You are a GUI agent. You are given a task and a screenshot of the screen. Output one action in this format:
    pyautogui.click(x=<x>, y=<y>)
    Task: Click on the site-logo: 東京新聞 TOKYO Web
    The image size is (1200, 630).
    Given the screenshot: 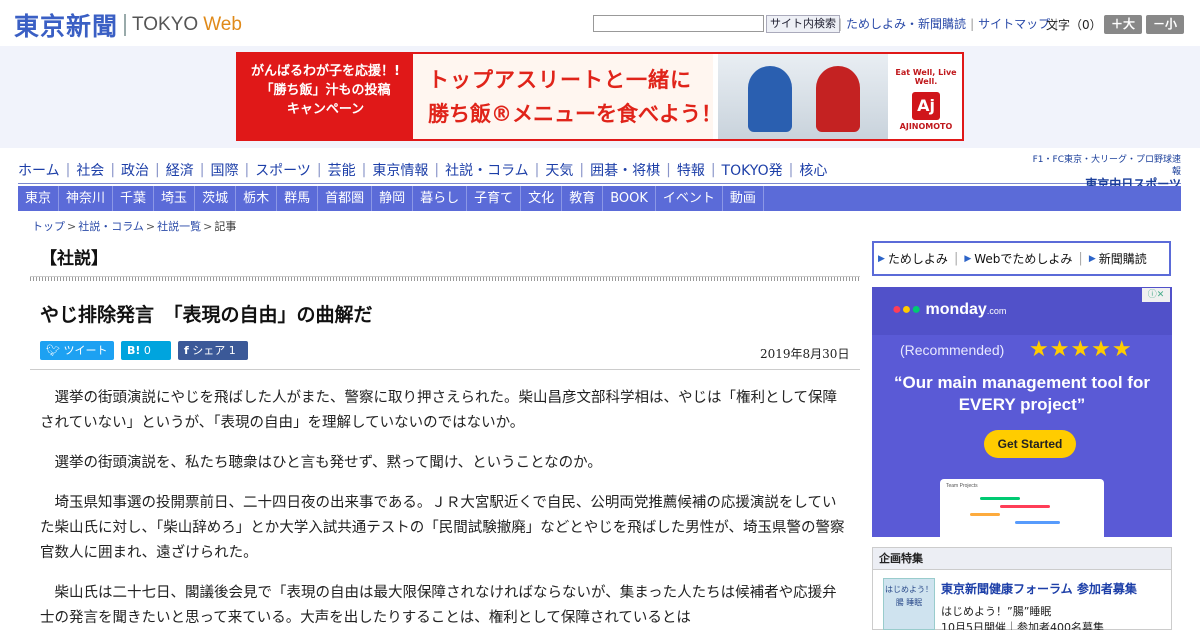 What is the action you would take?
    pyautogui.click(x=128, y=25)
    